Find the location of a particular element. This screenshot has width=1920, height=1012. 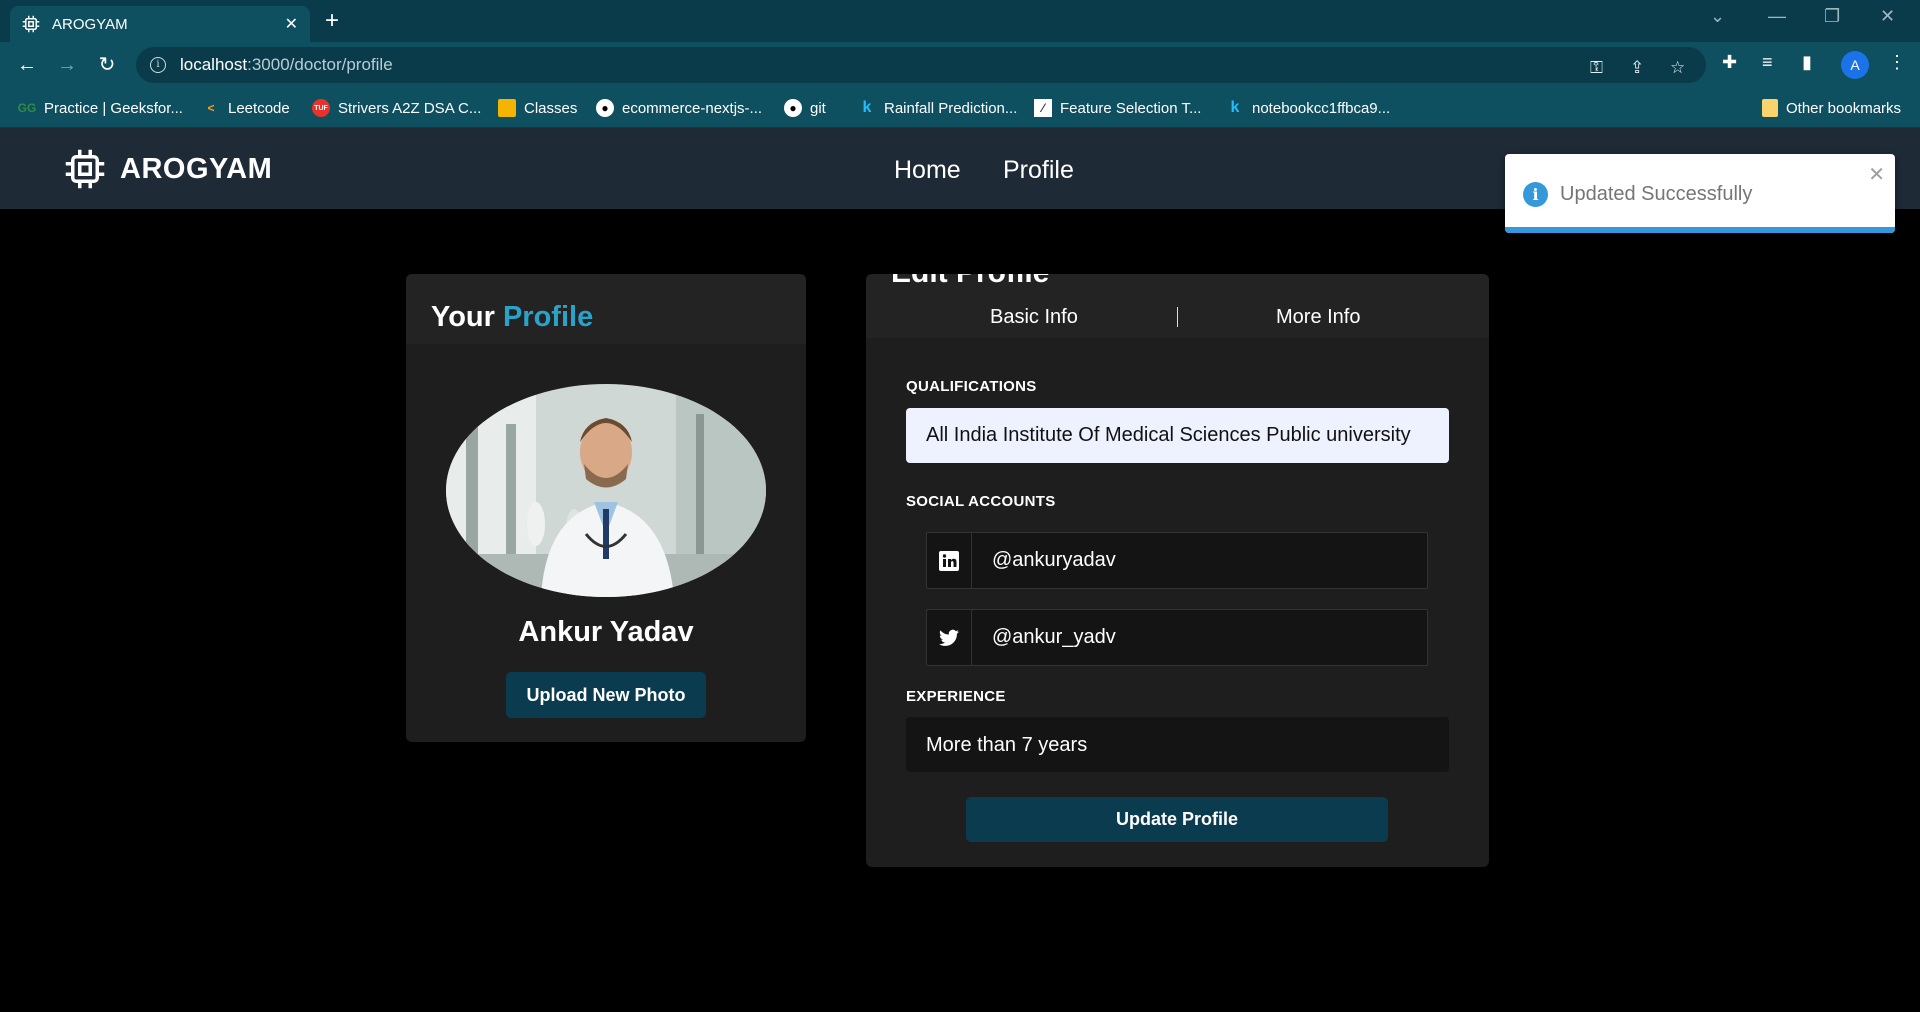

bookmark-item: ● git is located at coordinates (805, 108).